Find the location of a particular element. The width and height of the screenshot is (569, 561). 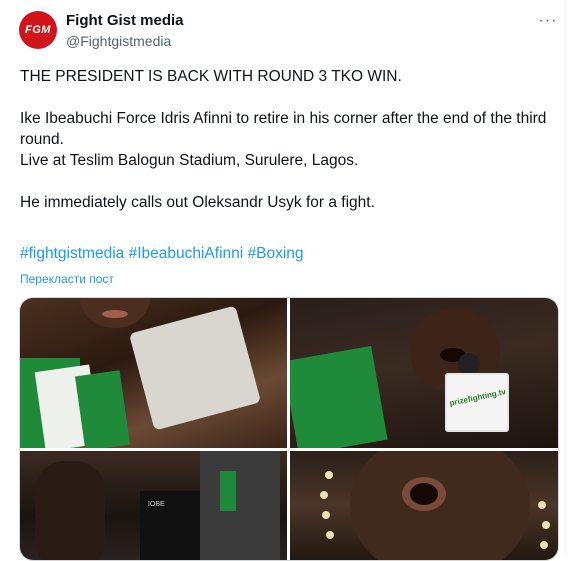

hashtag-list: #fightgistmedia #IbeabuchiAfinni #Boxing is located at coordinates (162, 254).